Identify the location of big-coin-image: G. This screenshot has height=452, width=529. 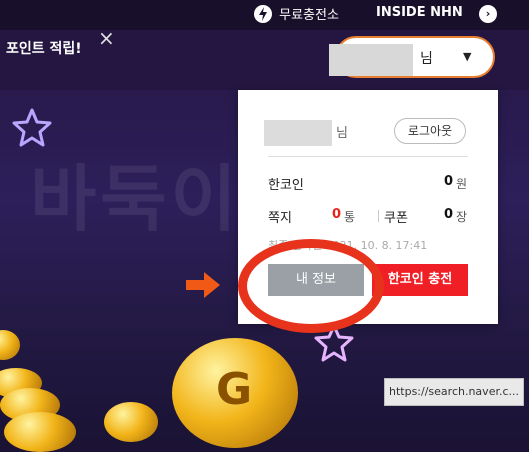
(235, 393).